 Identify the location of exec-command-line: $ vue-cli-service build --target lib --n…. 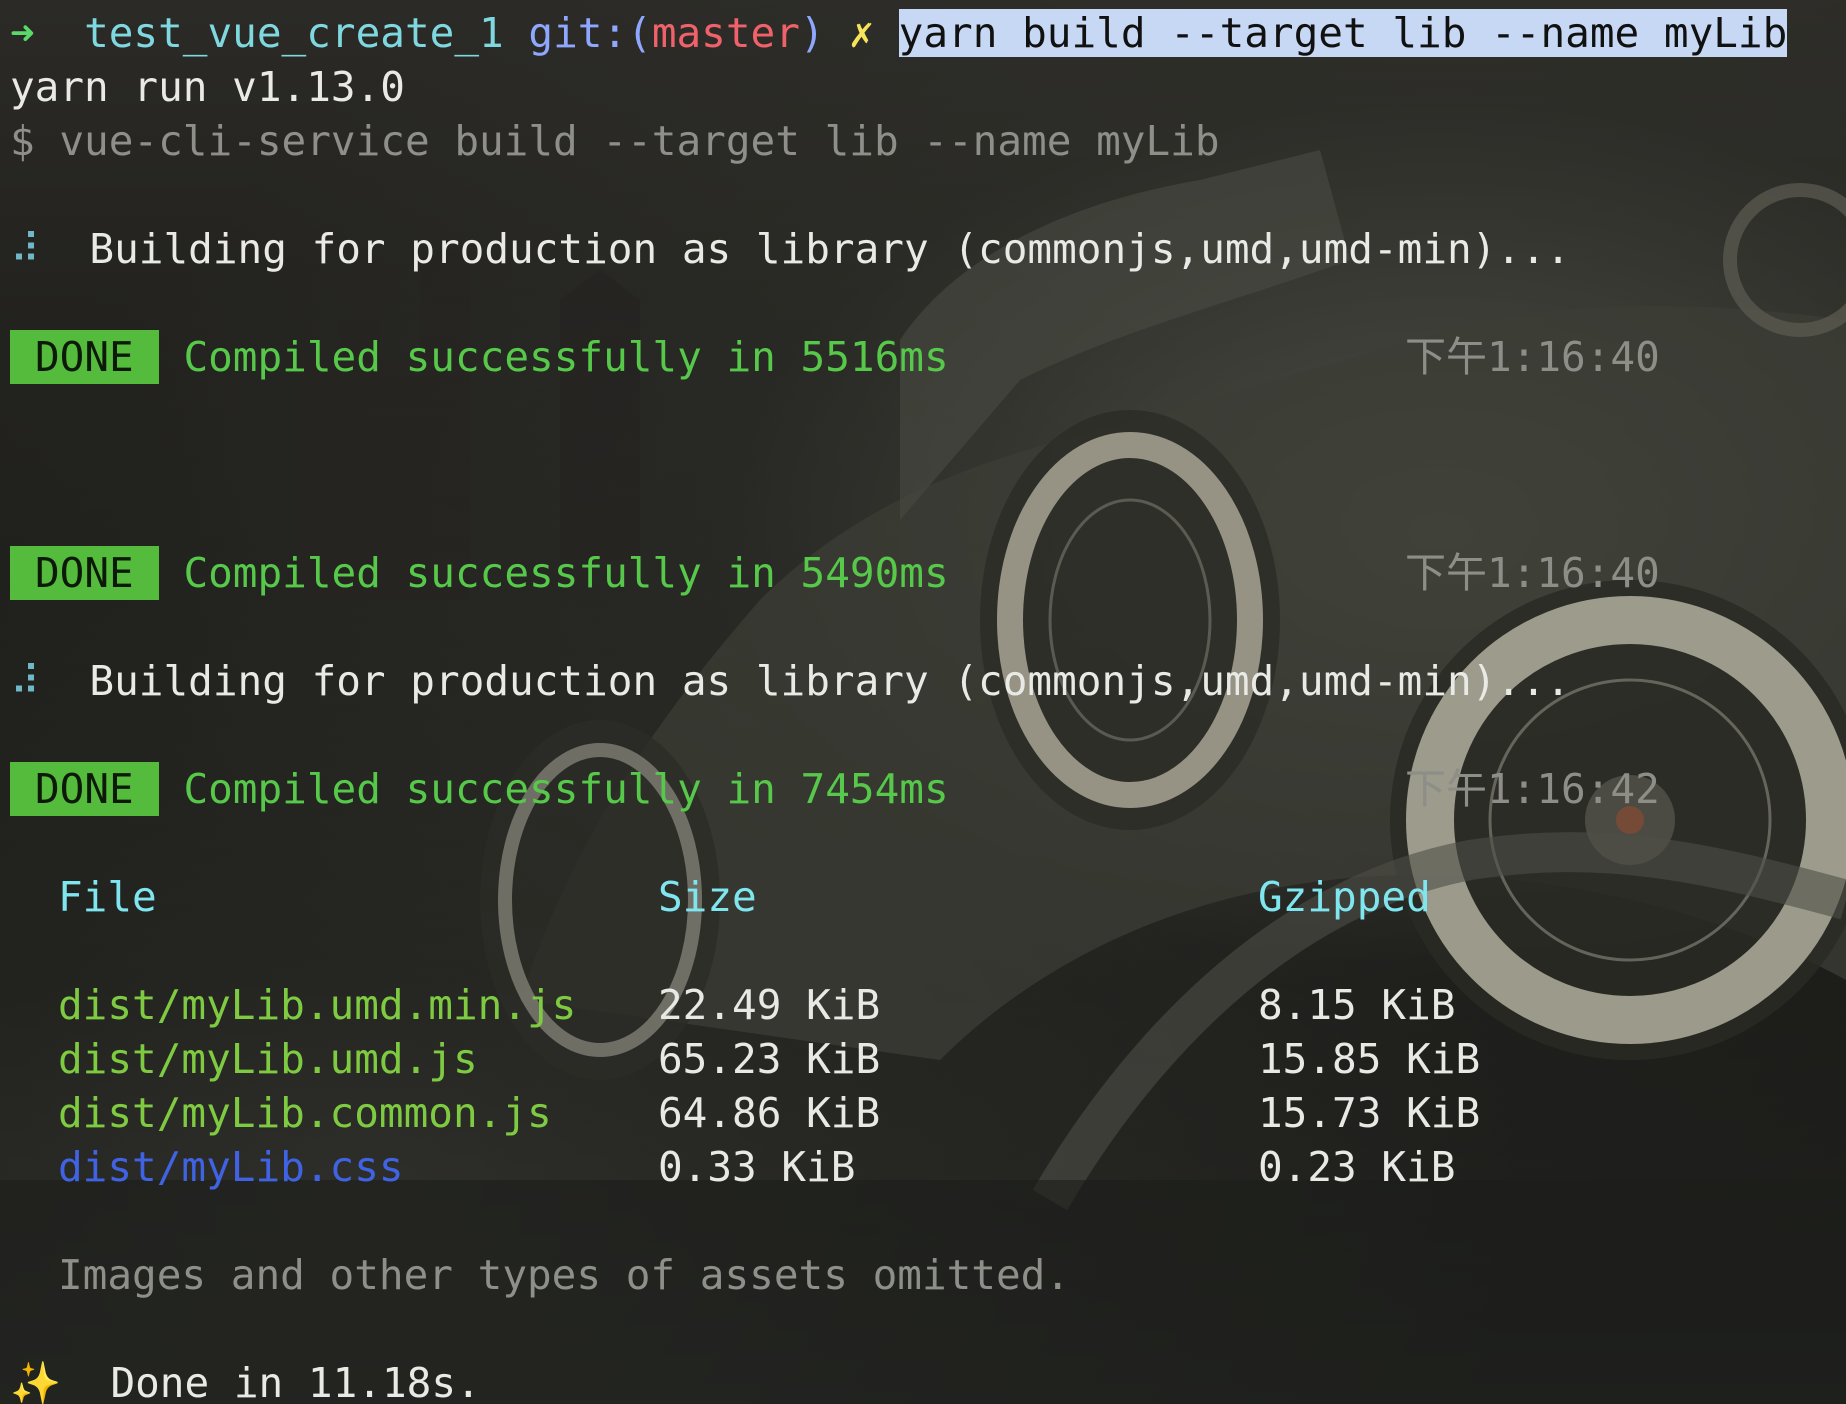
(615, 141).